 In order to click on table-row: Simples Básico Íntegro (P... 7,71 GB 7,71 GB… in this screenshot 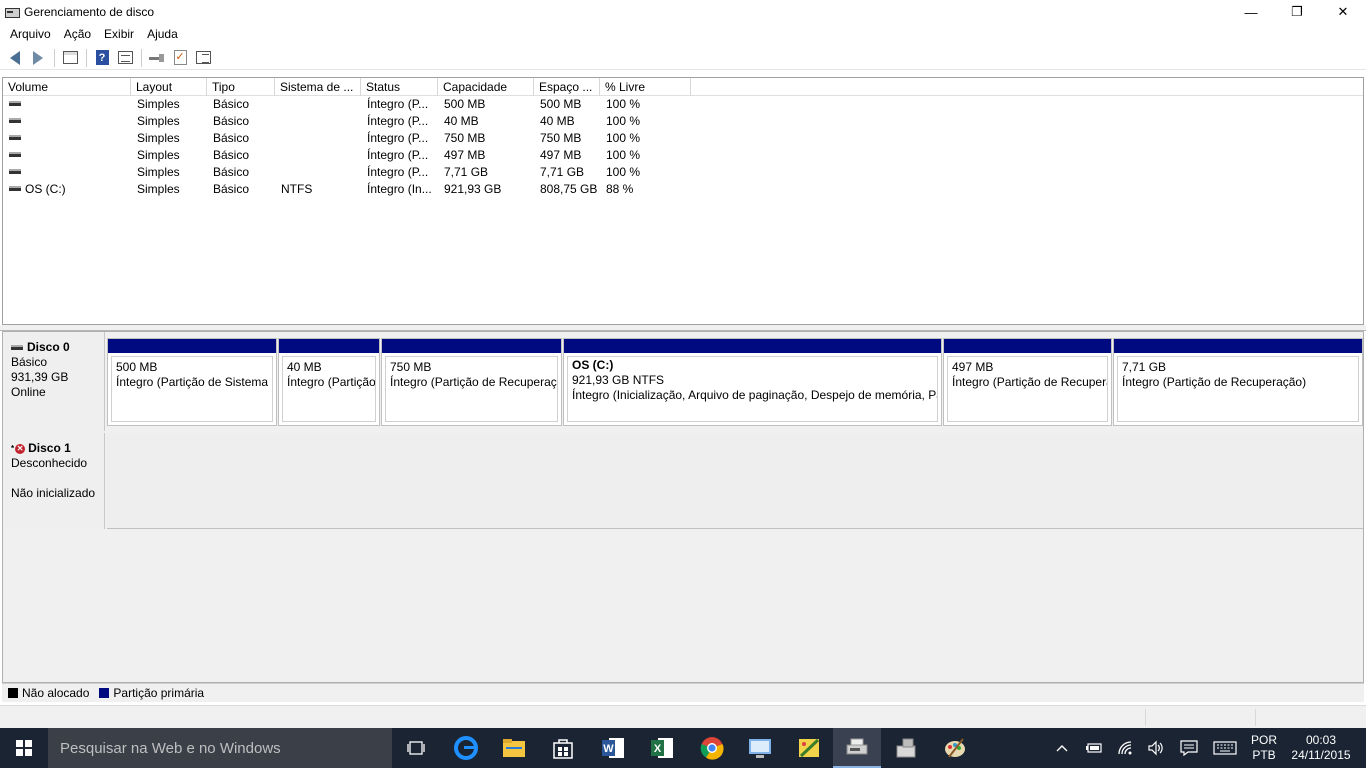, I will do `click(683, 172)`.